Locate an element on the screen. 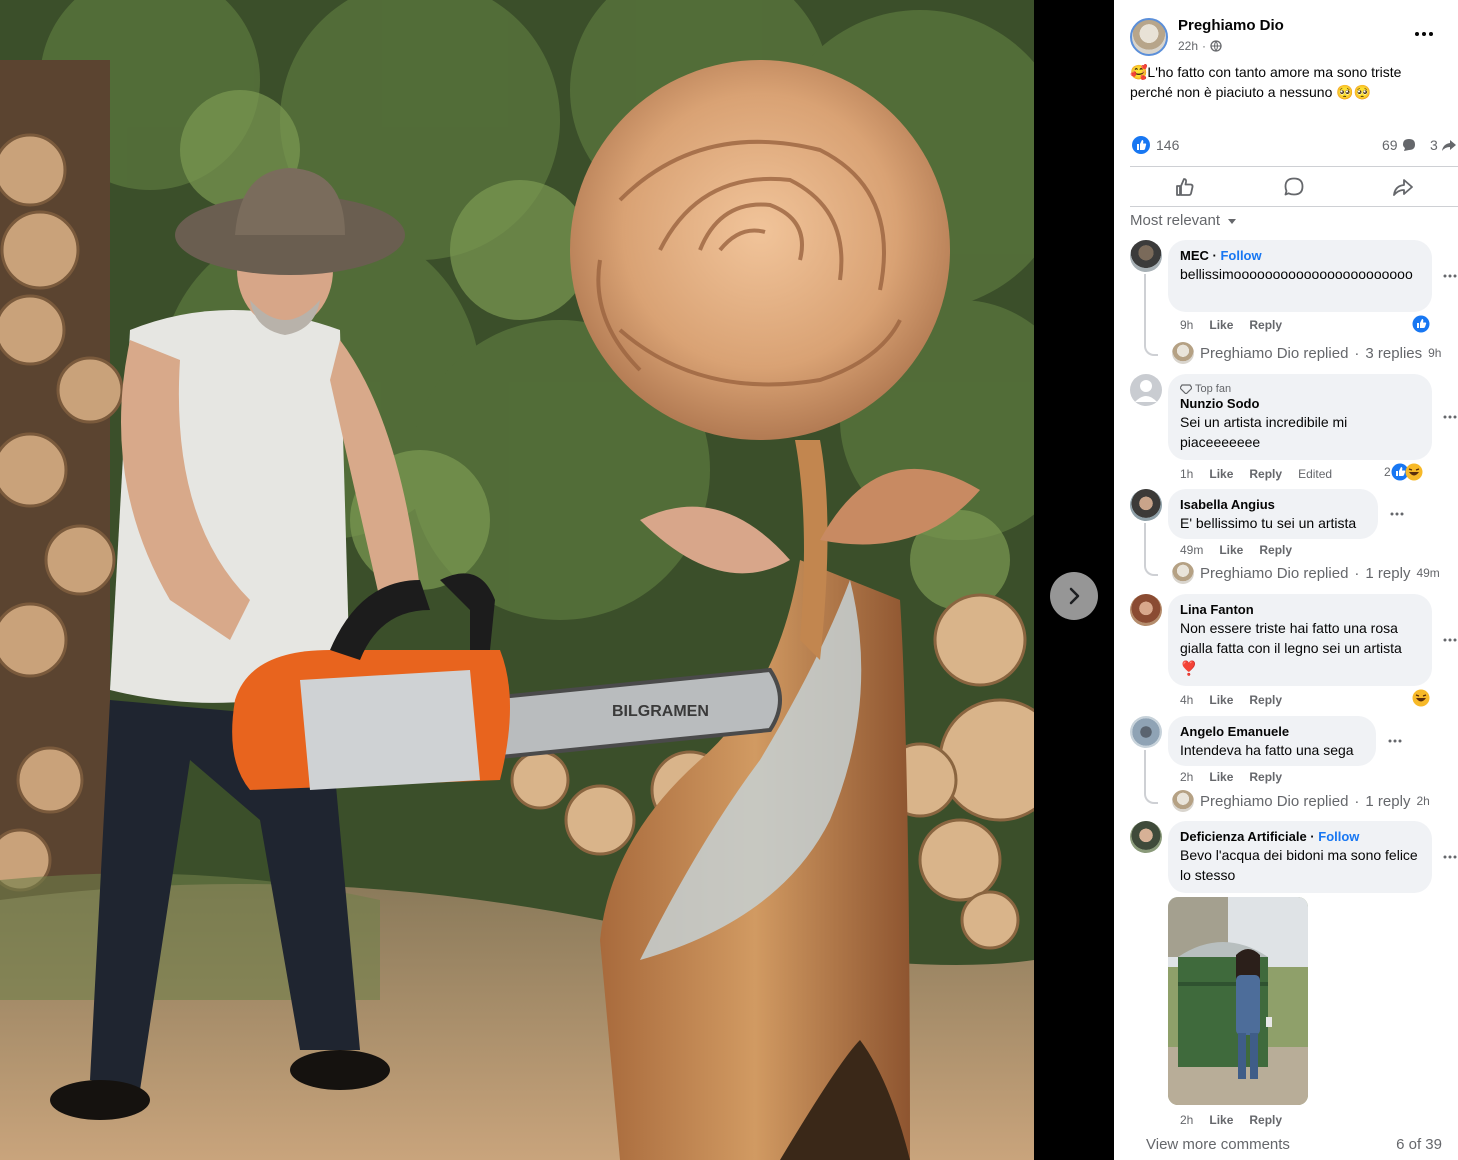 The width and height of the screenshot is (1458, 1160). chainsaw-brand: BILGRAMEN is located at coordinates (660, 711).